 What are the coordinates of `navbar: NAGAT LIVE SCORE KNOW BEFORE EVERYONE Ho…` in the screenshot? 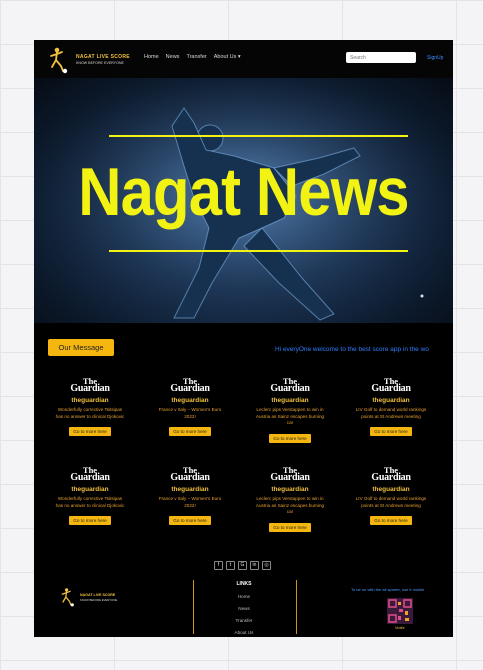 It's located at (243, 59).